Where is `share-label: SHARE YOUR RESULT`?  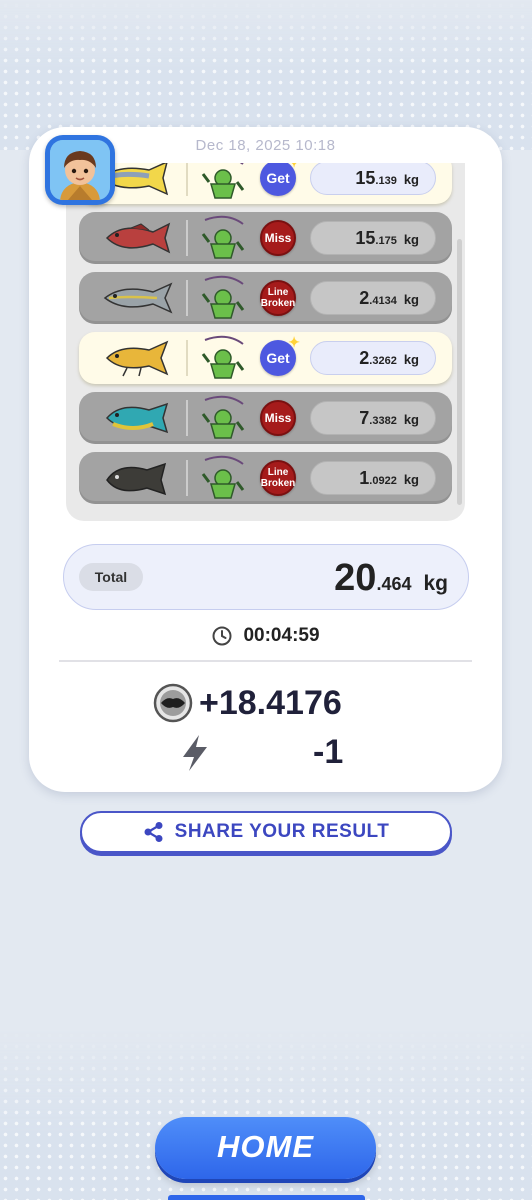 share-label: SHARE YOUR RESULT is located at coordinates (282, 831).